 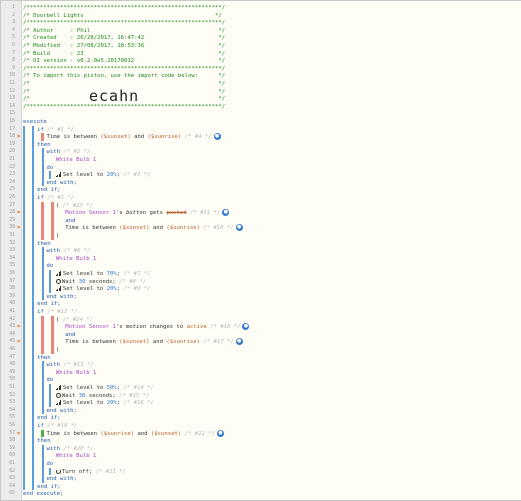 What do you see at coordinates (114, 96) in the screenshot?
I see `handwritten-scribble: ecahn` at bounding box center [114, 96].